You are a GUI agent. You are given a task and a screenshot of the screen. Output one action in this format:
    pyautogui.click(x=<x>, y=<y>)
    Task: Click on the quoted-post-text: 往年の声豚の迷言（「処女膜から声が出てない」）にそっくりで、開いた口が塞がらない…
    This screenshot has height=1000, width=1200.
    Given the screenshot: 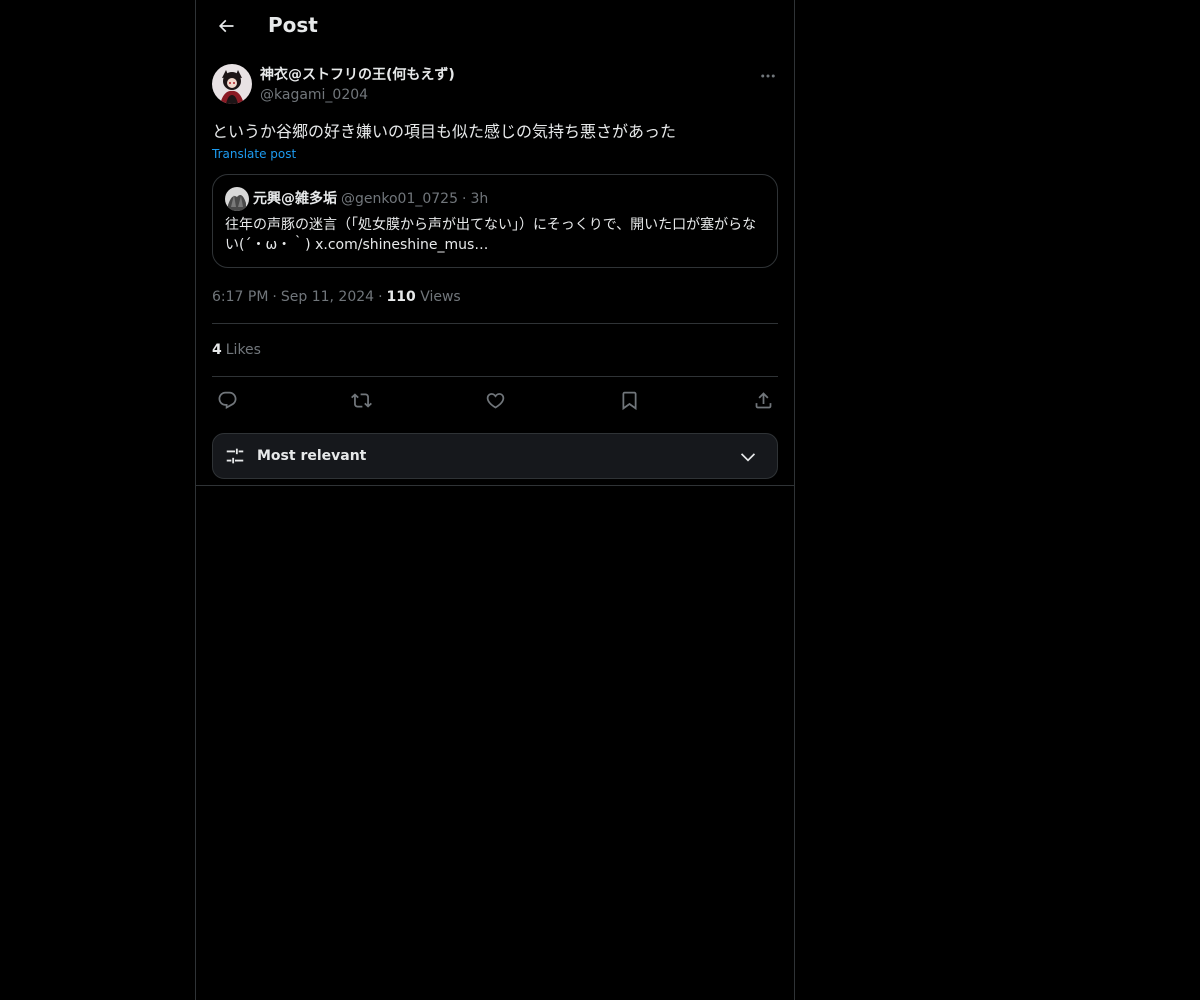 What is the action you would take?
    pyautogui.click(x=491, y=235)
    